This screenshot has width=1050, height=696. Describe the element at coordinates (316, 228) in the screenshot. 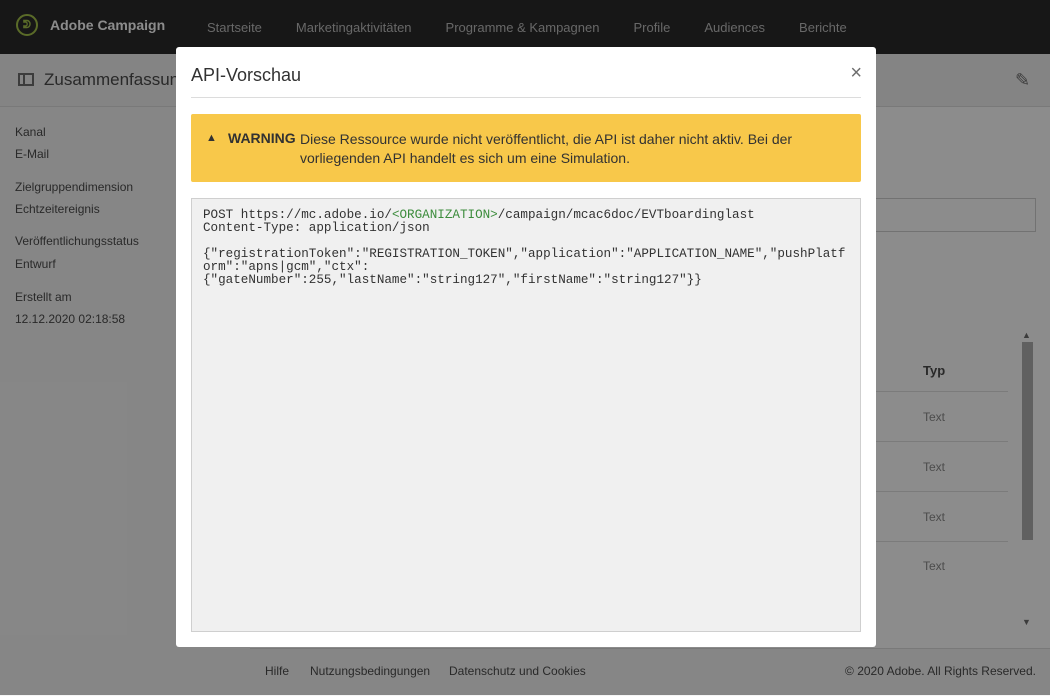

I see `code-content-type: Content-Type: application/json` at that location.